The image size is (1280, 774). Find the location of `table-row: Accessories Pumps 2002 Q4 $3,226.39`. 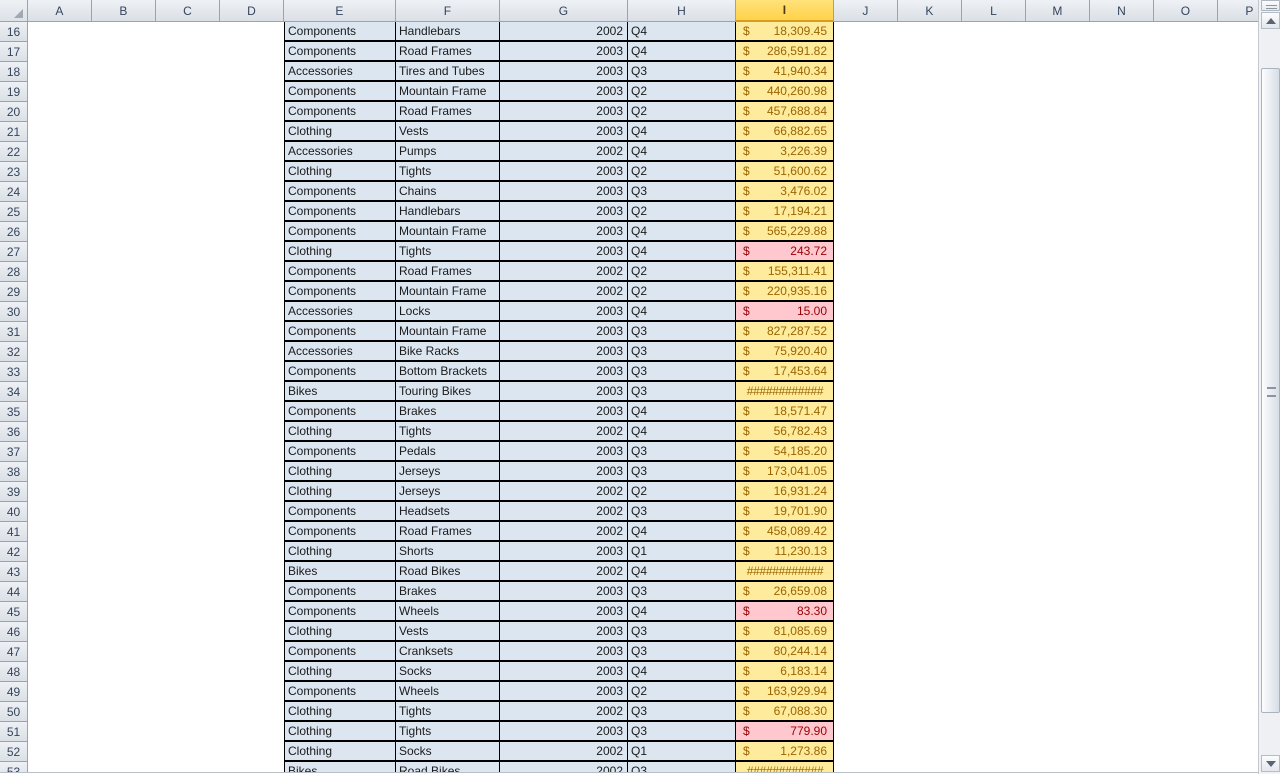

table-row: Accessories Pumps 2002 Q4 $3,226.39 is located at coordinates (643, 151).